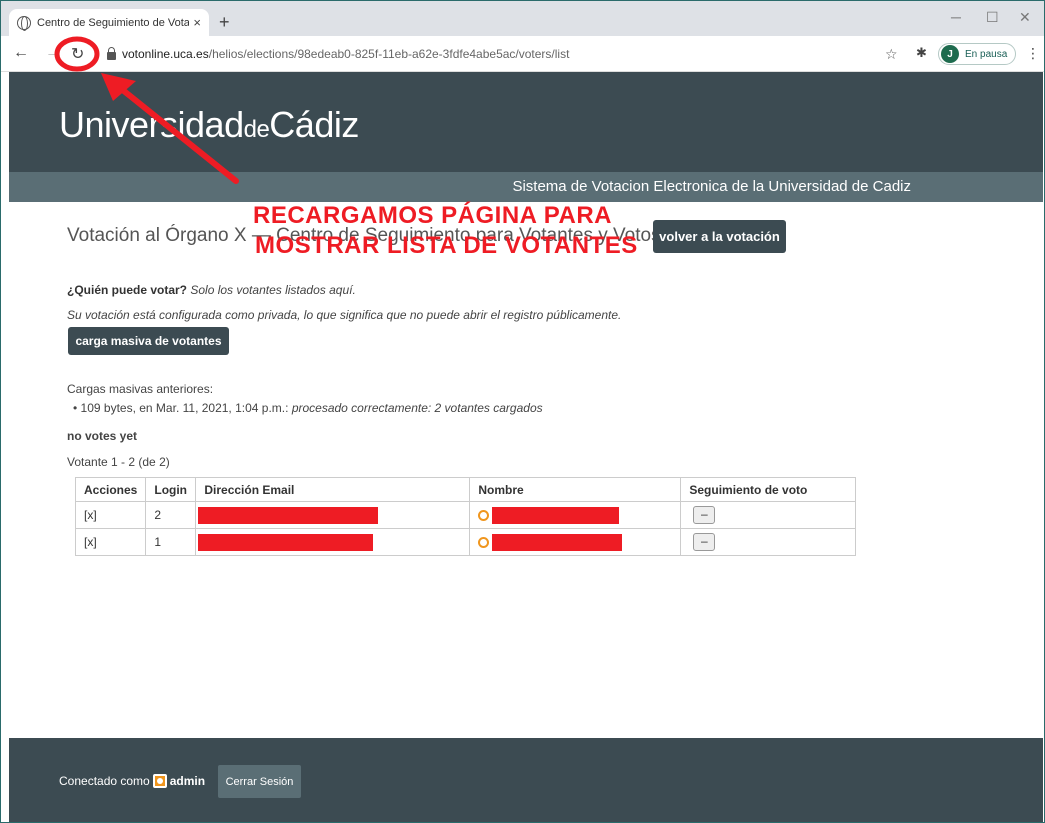  What do you see at coordinates (197, 22) in the screenshot?
I see `tab-close-icon: ×` at bounding box center [197, 22].